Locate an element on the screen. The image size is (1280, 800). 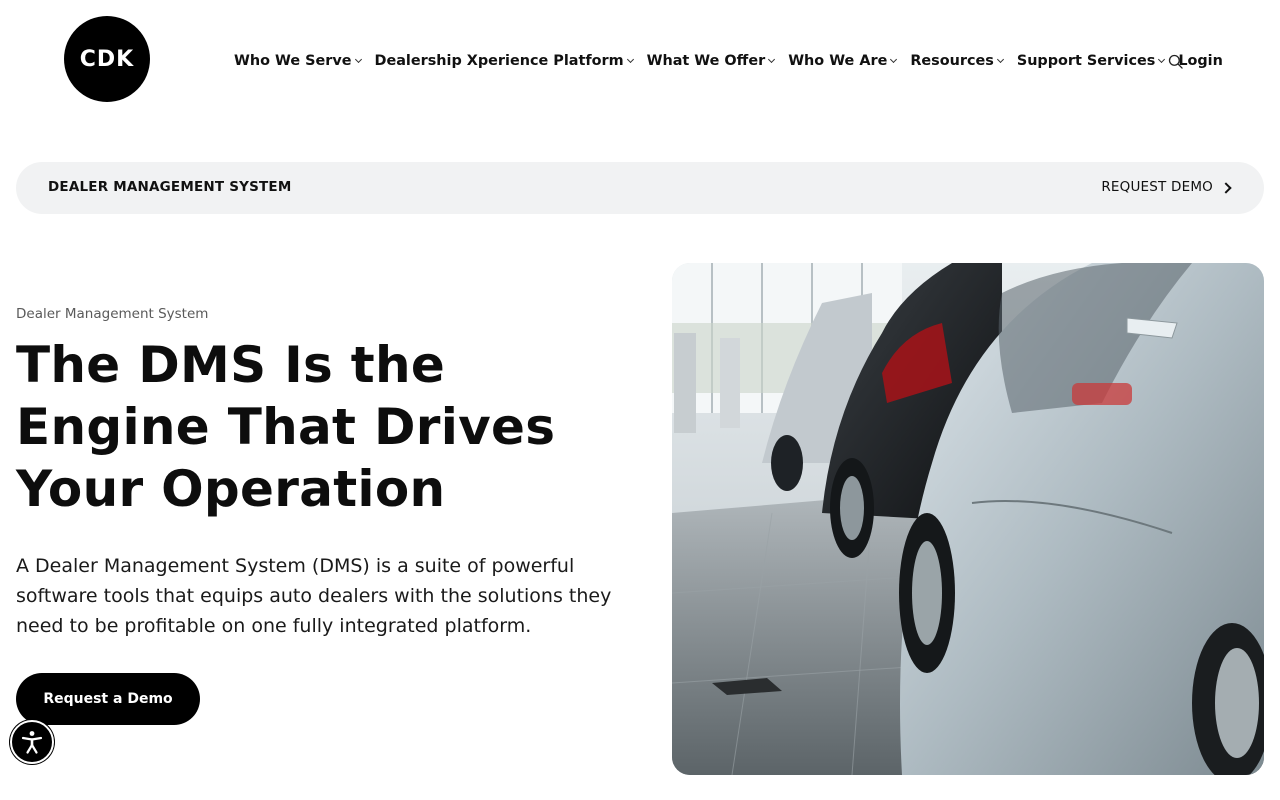
accessibility-icon is located at coordinates (32, 742).